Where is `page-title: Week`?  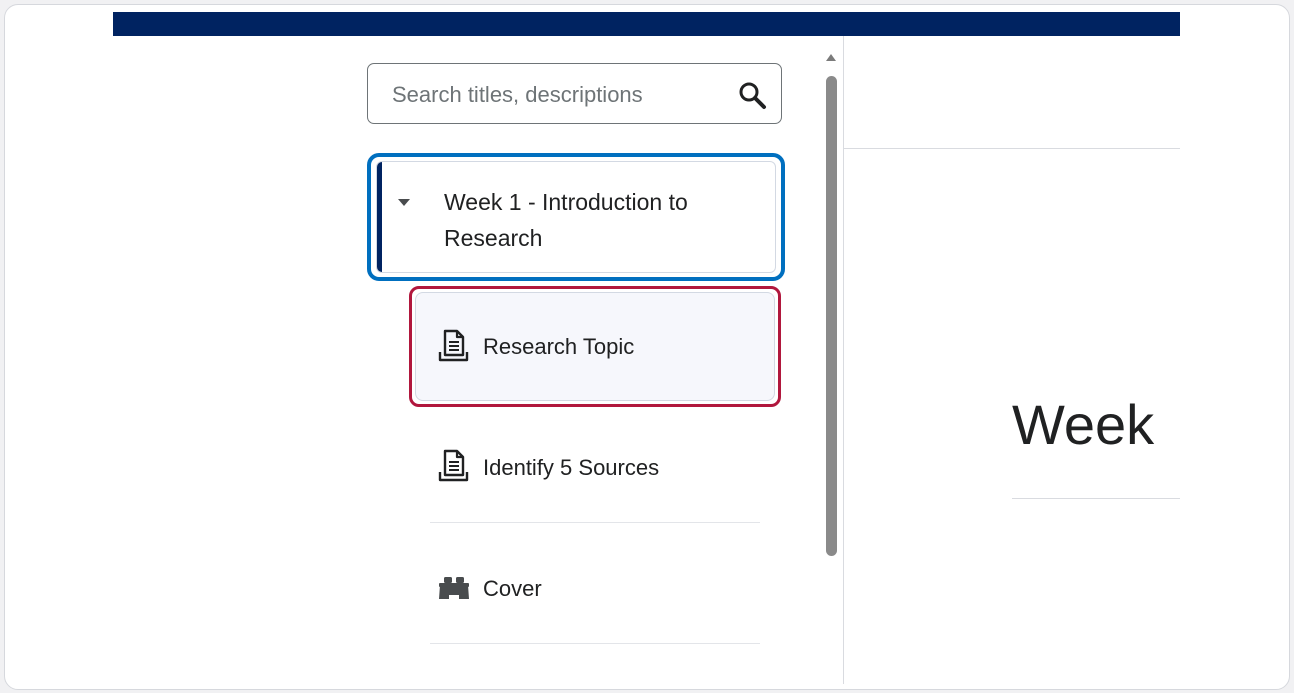
page-title: Week is located at coordinates (1083, 424).